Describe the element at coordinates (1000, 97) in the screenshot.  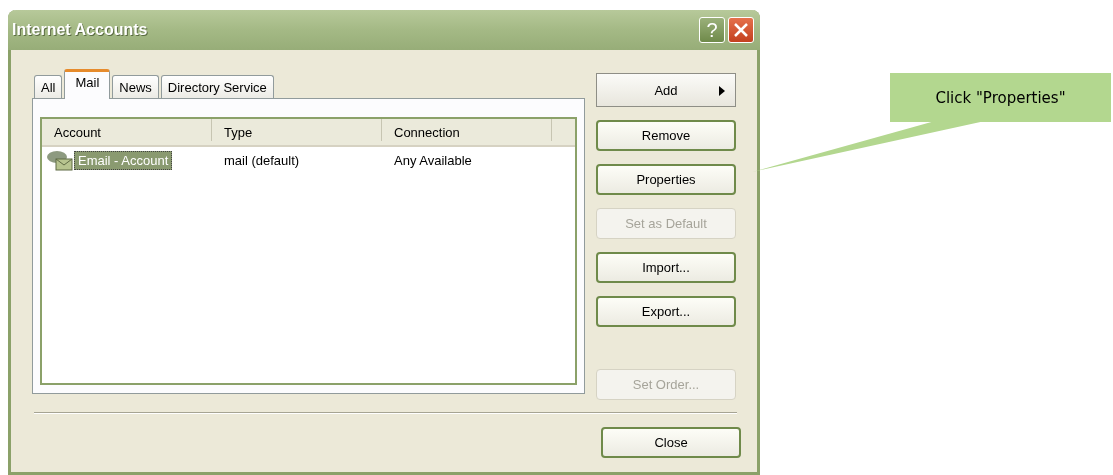
I see `callout: Click "Properties"` at that location.